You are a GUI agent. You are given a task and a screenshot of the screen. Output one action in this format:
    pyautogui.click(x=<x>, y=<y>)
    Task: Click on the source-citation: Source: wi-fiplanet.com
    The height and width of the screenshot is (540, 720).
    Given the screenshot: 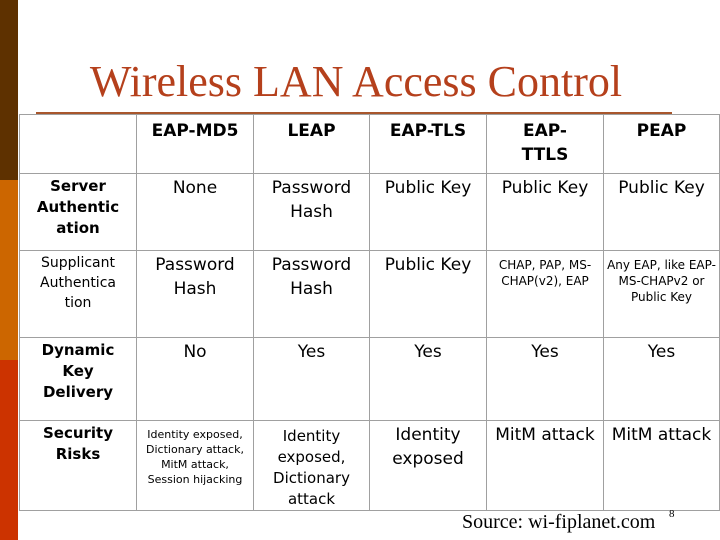 What is the action you would take?
    pyautogui.click(x=559, y=522)
    